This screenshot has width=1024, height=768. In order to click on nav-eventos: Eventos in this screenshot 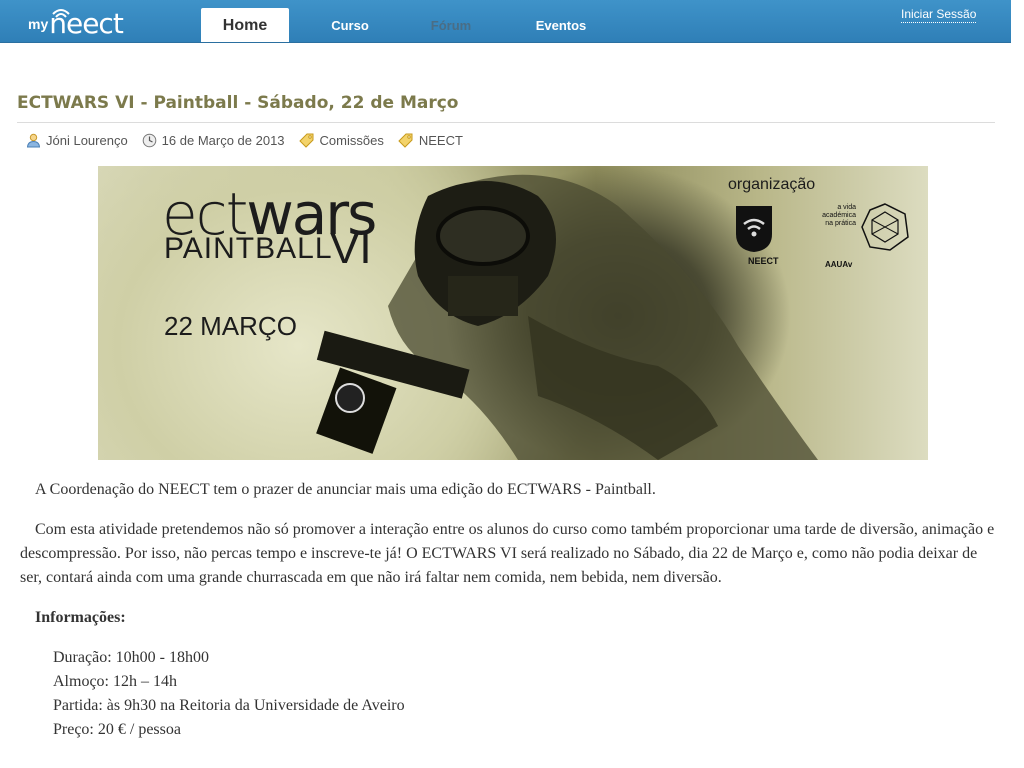, I will do `click(561, 21)`.